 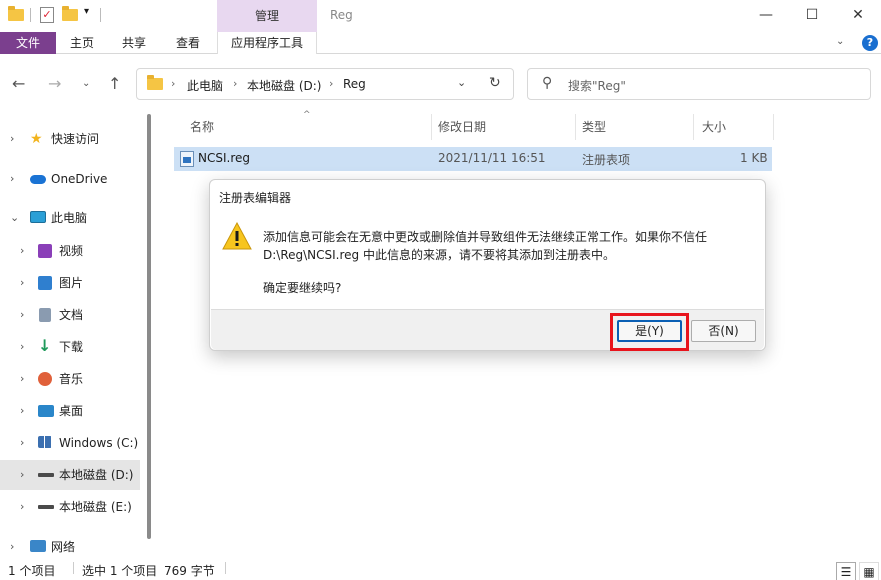 I want to click on sidebar-item-label: Windows (C:), so click(x=99, y=443).